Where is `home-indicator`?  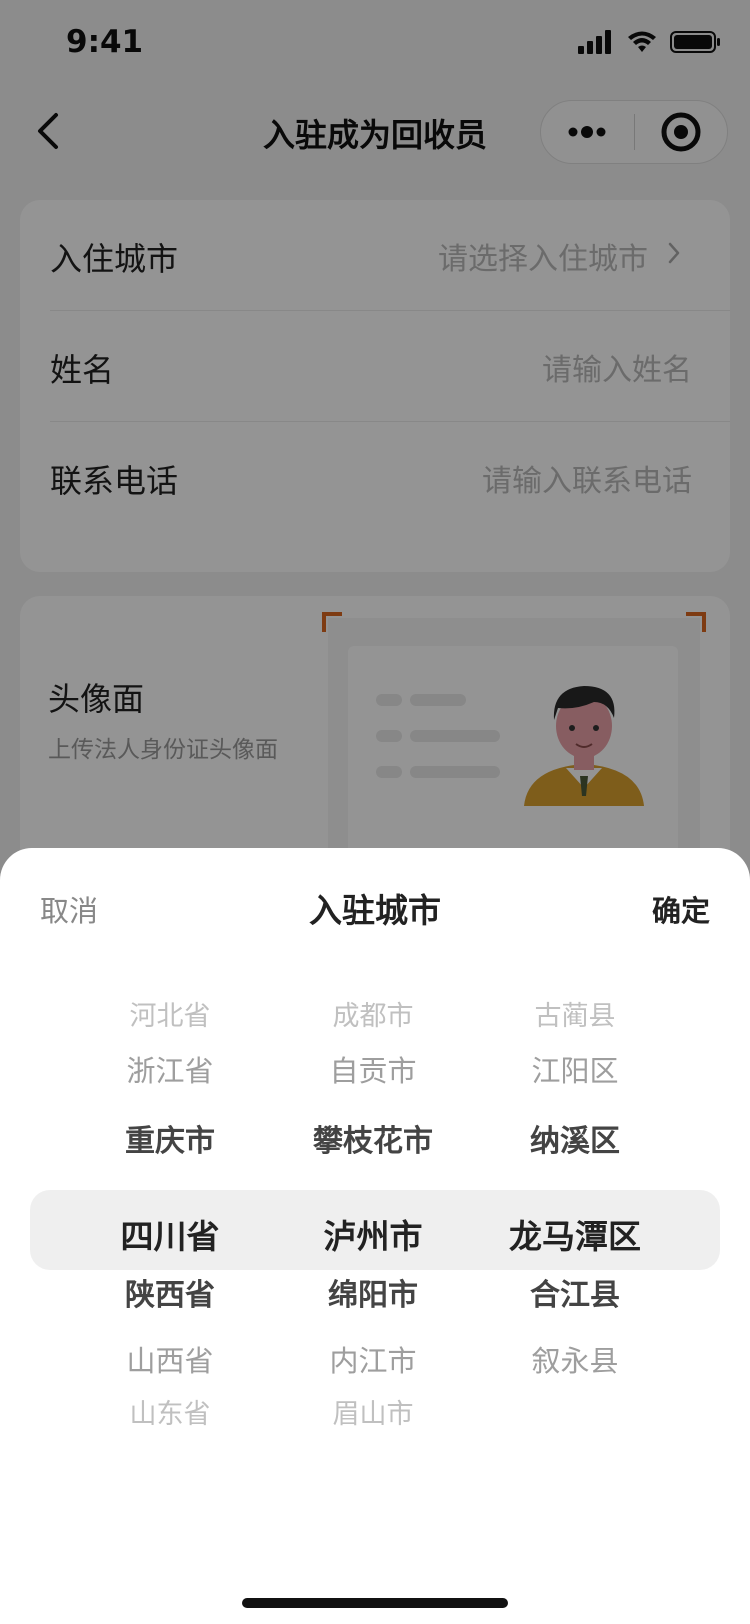
home-indicator is located at coordinates (375, 1603).